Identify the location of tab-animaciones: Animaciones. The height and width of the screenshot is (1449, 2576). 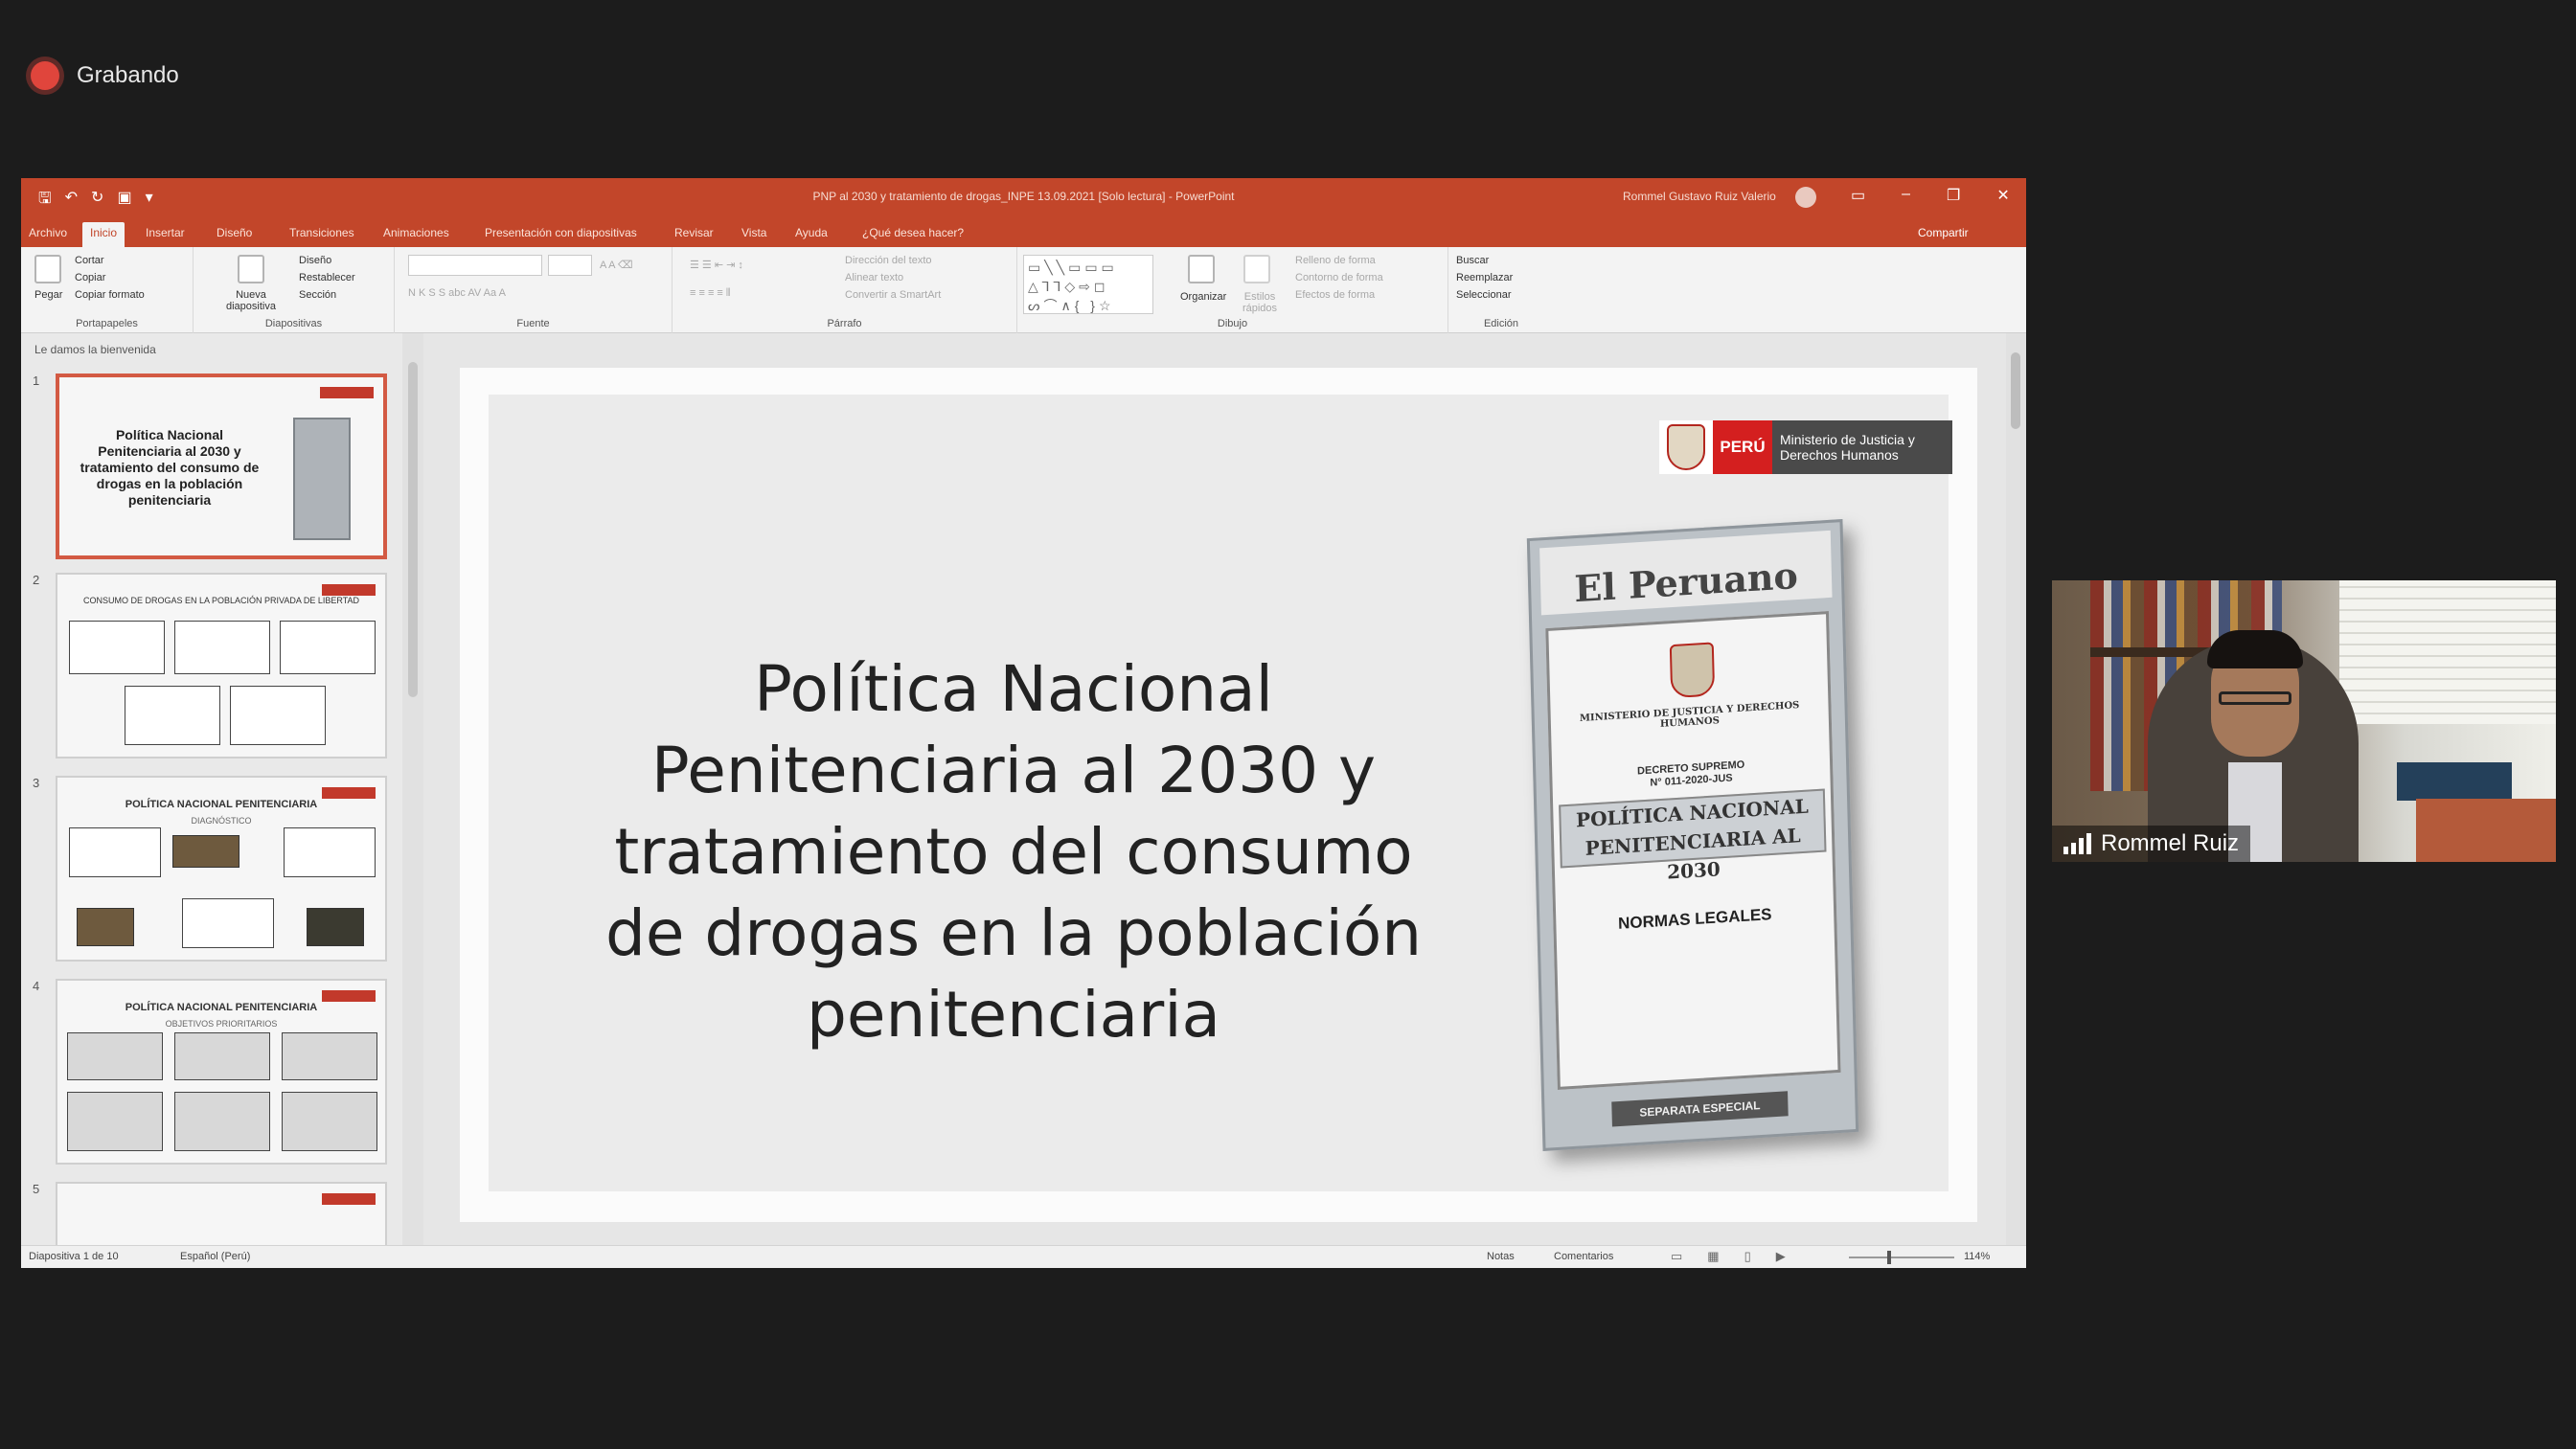
(416, 234).